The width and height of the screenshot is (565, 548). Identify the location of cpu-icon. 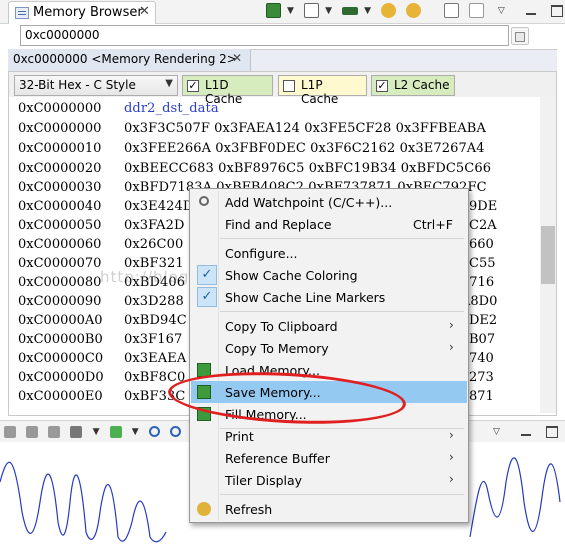
(273, 10).